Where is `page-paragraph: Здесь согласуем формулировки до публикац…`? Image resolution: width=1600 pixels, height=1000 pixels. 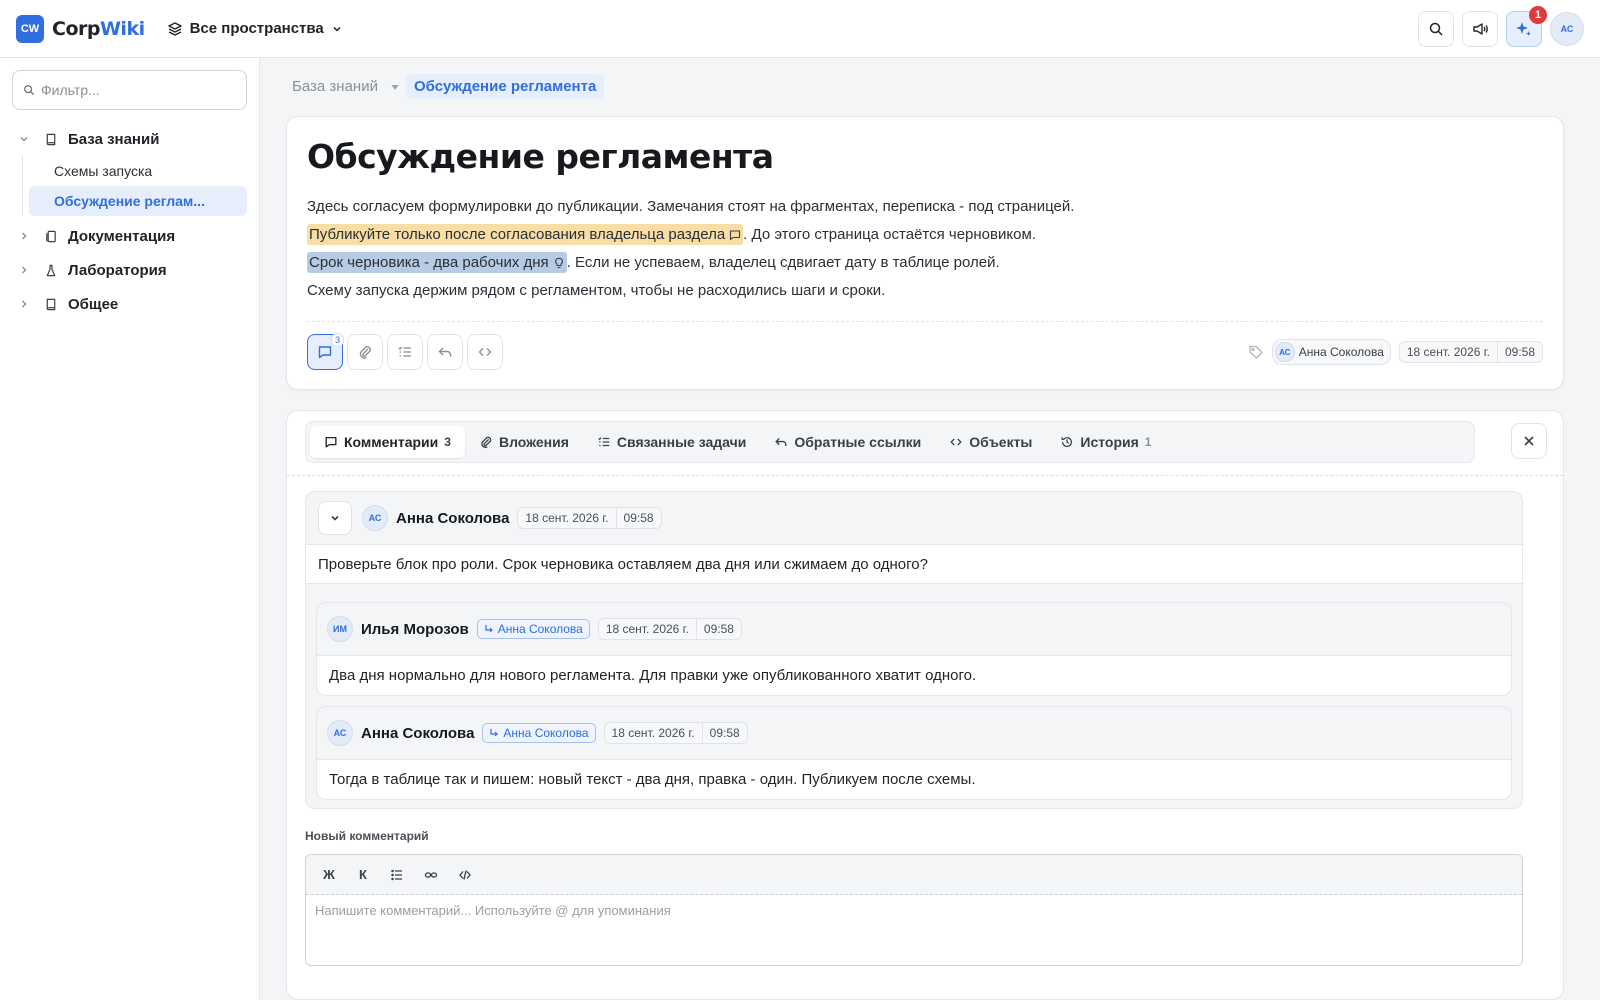 page-paragraph: Здесь согласуем формулировки до публикац… is located at coordinates (691, 206).